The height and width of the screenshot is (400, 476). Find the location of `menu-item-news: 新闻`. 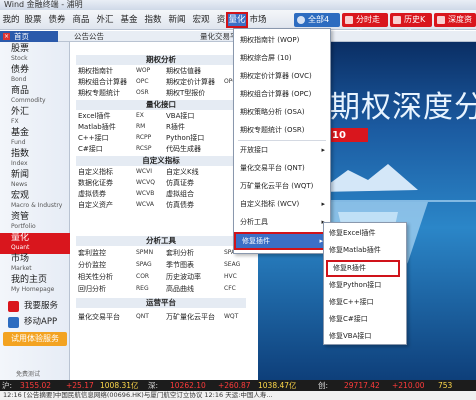

menu-item-news: 新闻 is located at coordinates (177, 20).